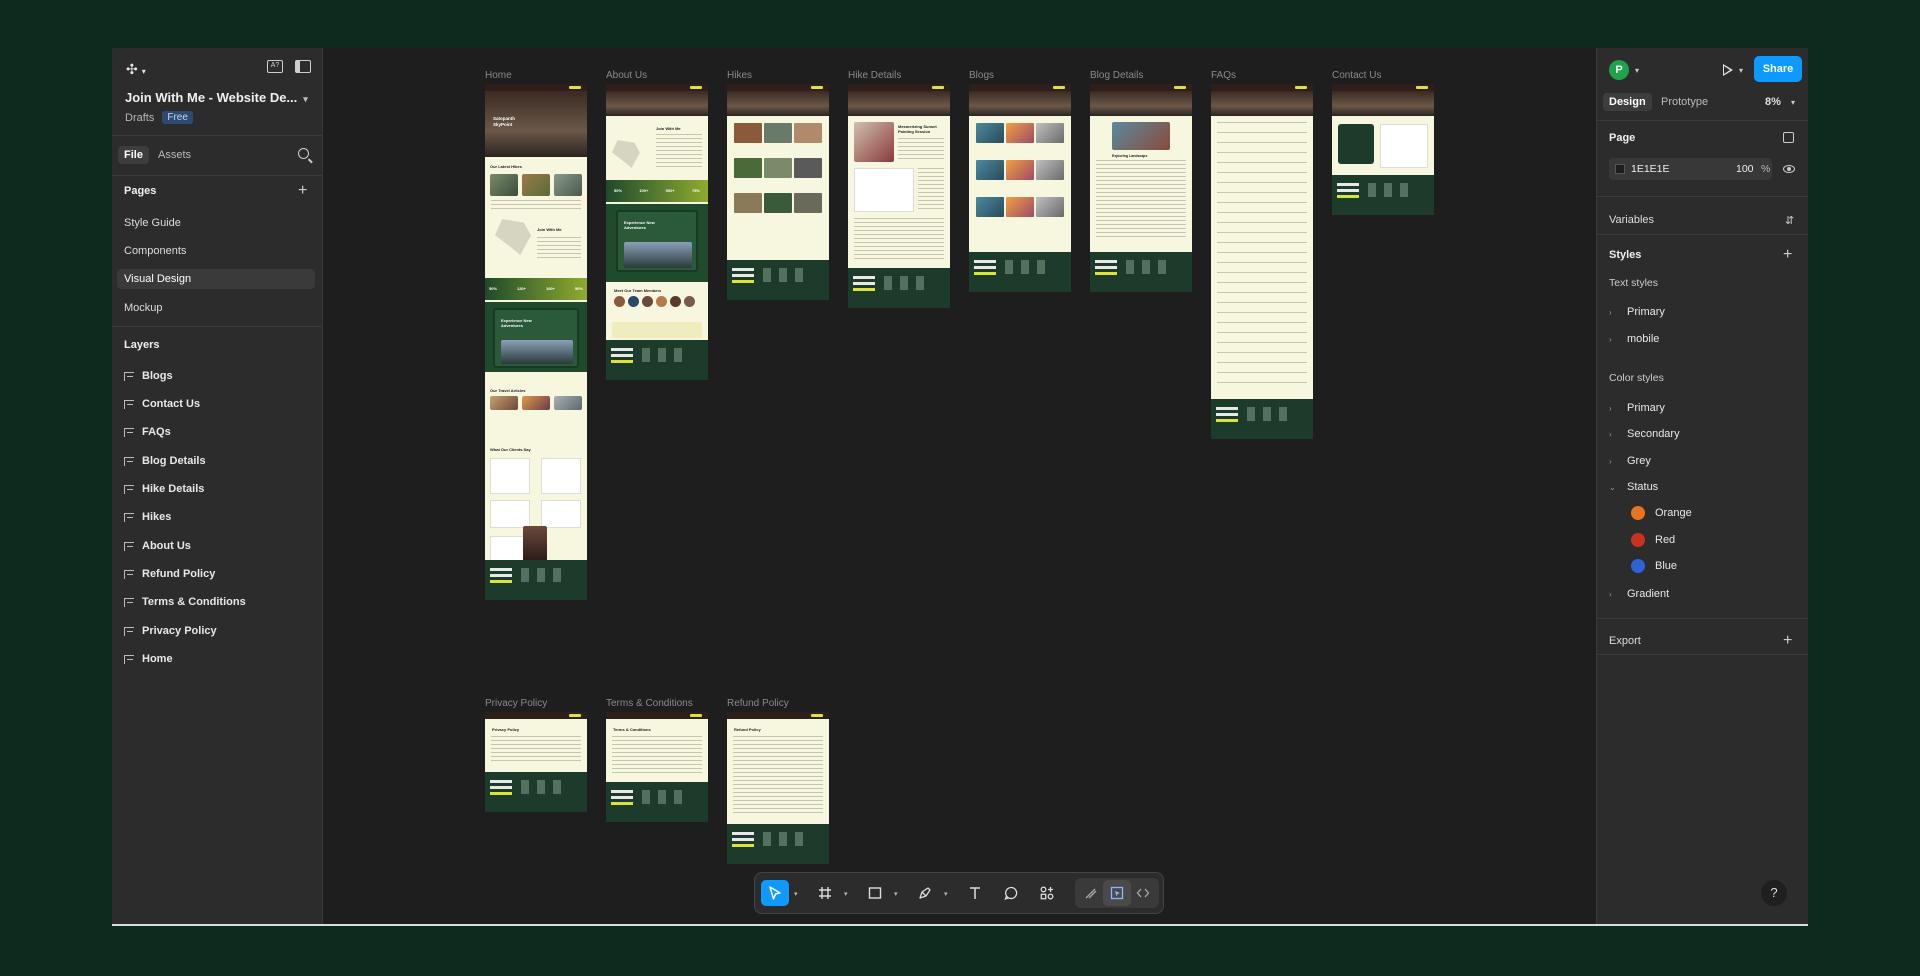 This screenshot has height=976, width=1920. I want to click on hike-image, so click(536, 185).